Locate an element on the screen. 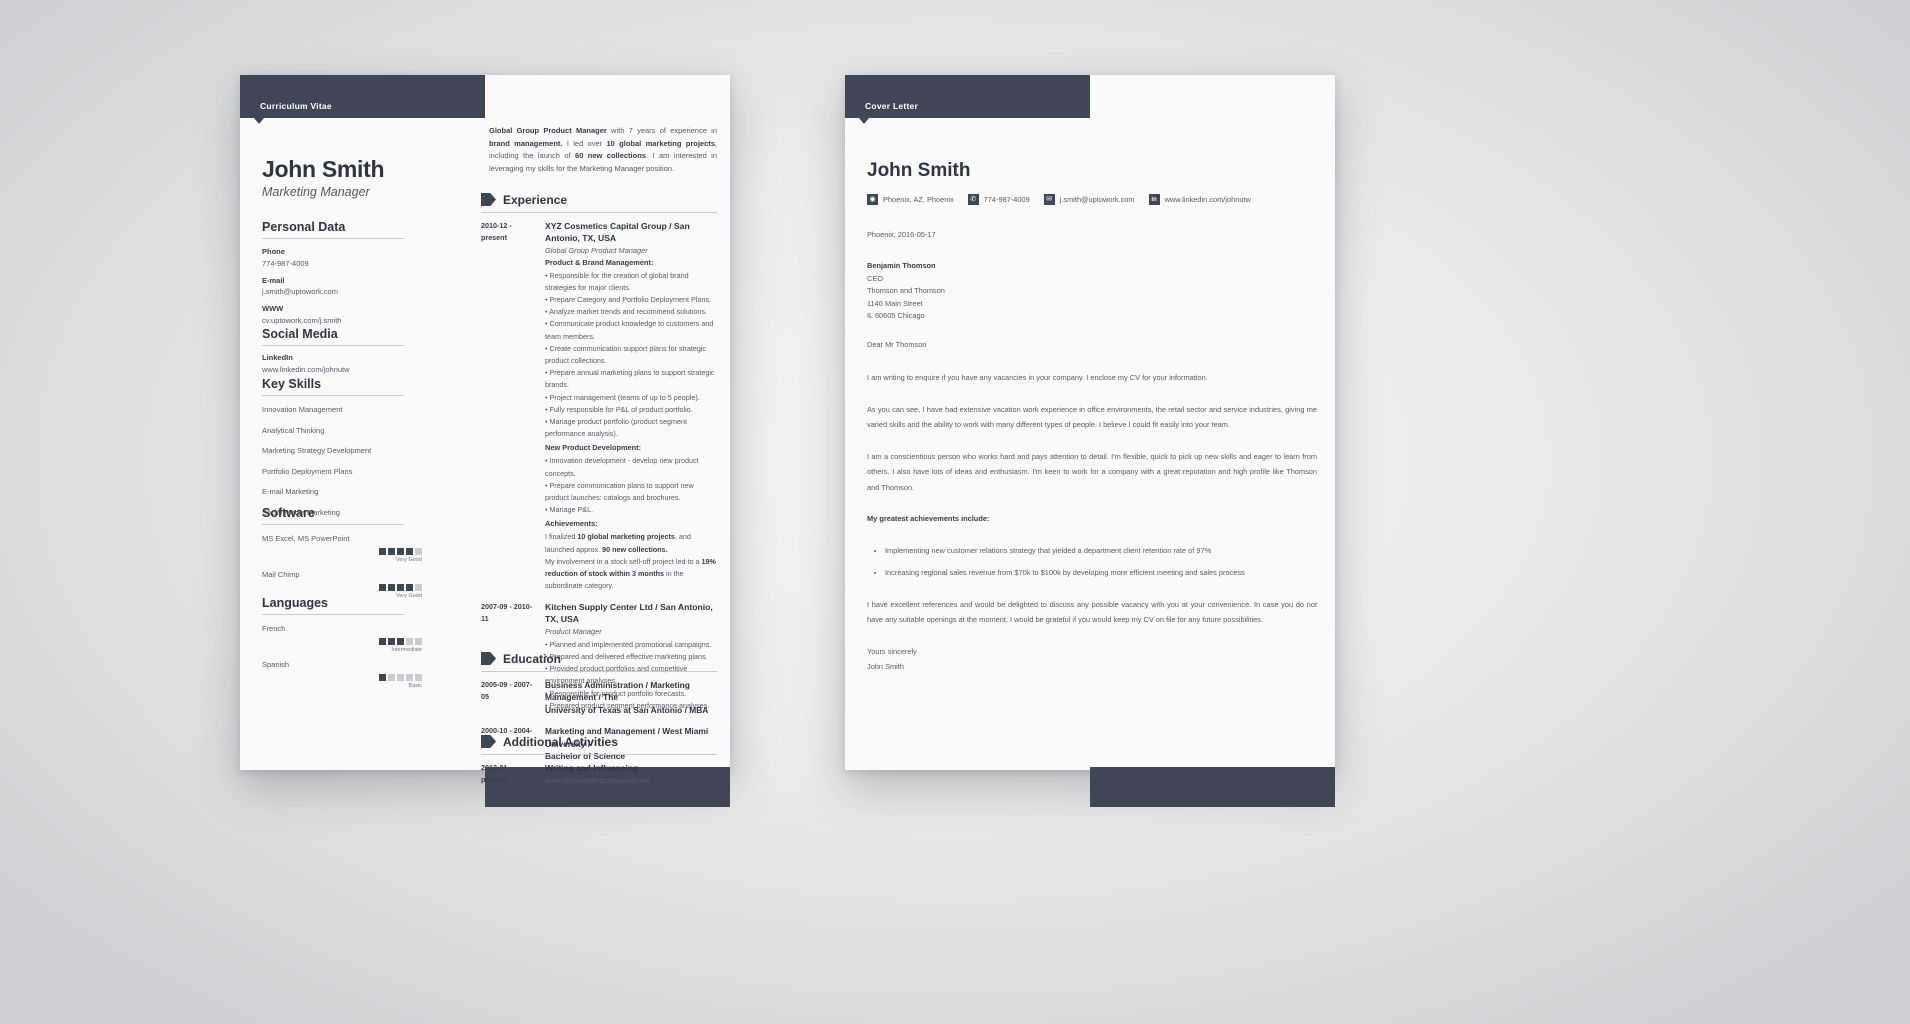  contact-location: ◉ Phoenix, AZ, Phoenix is located at coordinates (910, 199).